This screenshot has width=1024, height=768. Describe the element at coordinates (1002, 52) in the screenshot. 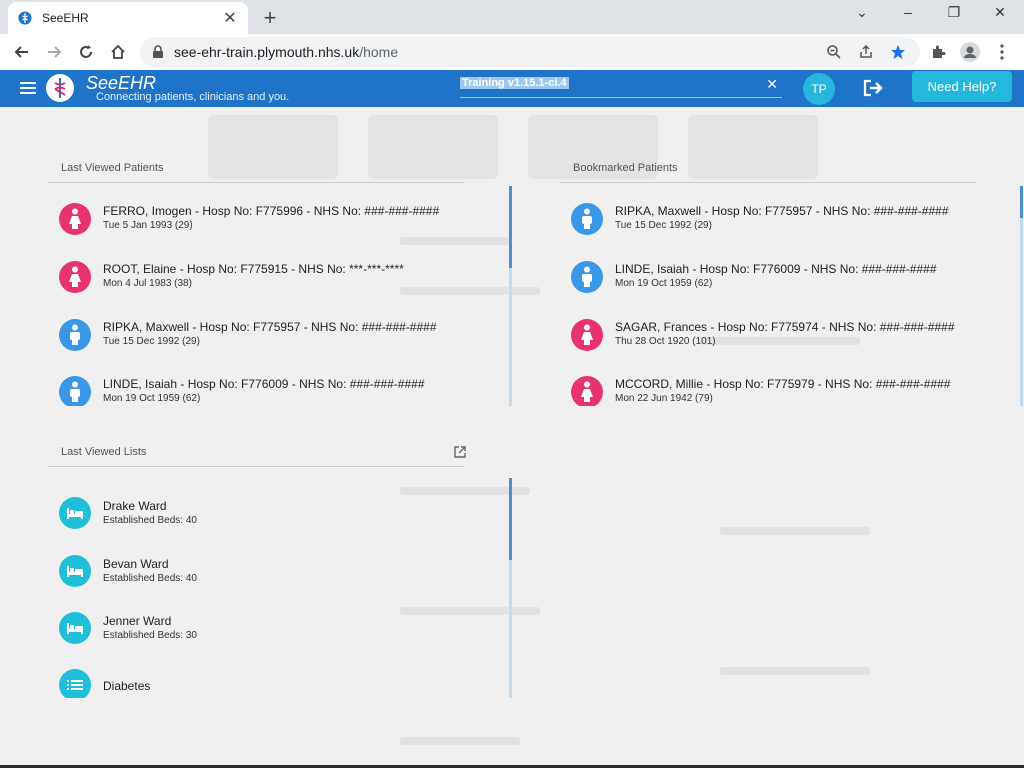

I see `menu-kebab-icon` at that location.